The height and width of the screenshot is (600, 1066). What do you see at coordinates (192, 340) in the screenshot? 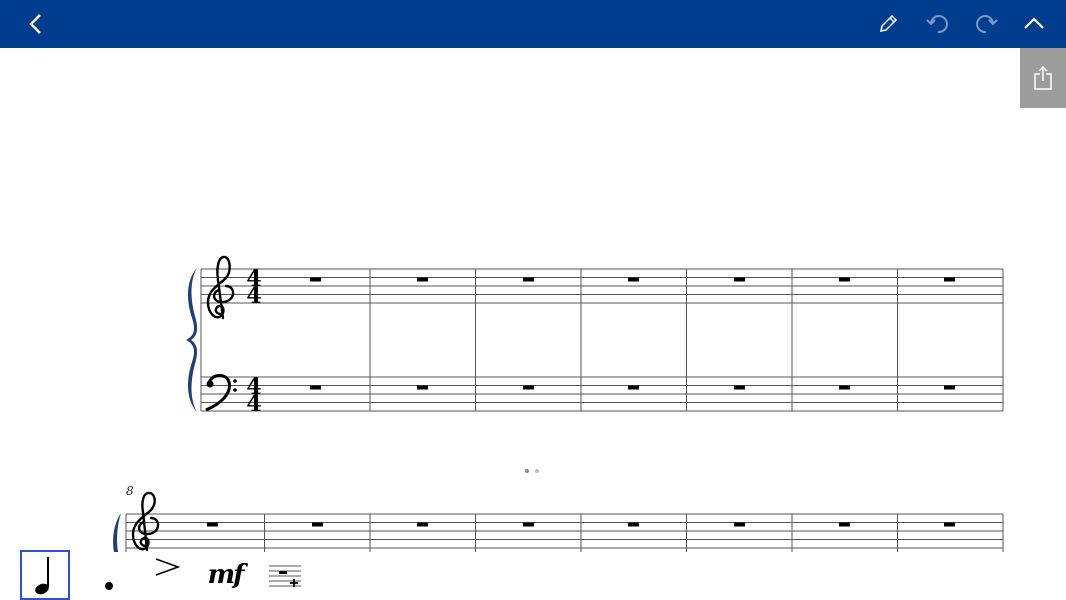
I see `grand-staff-brace` at bounding box center [192, 340].